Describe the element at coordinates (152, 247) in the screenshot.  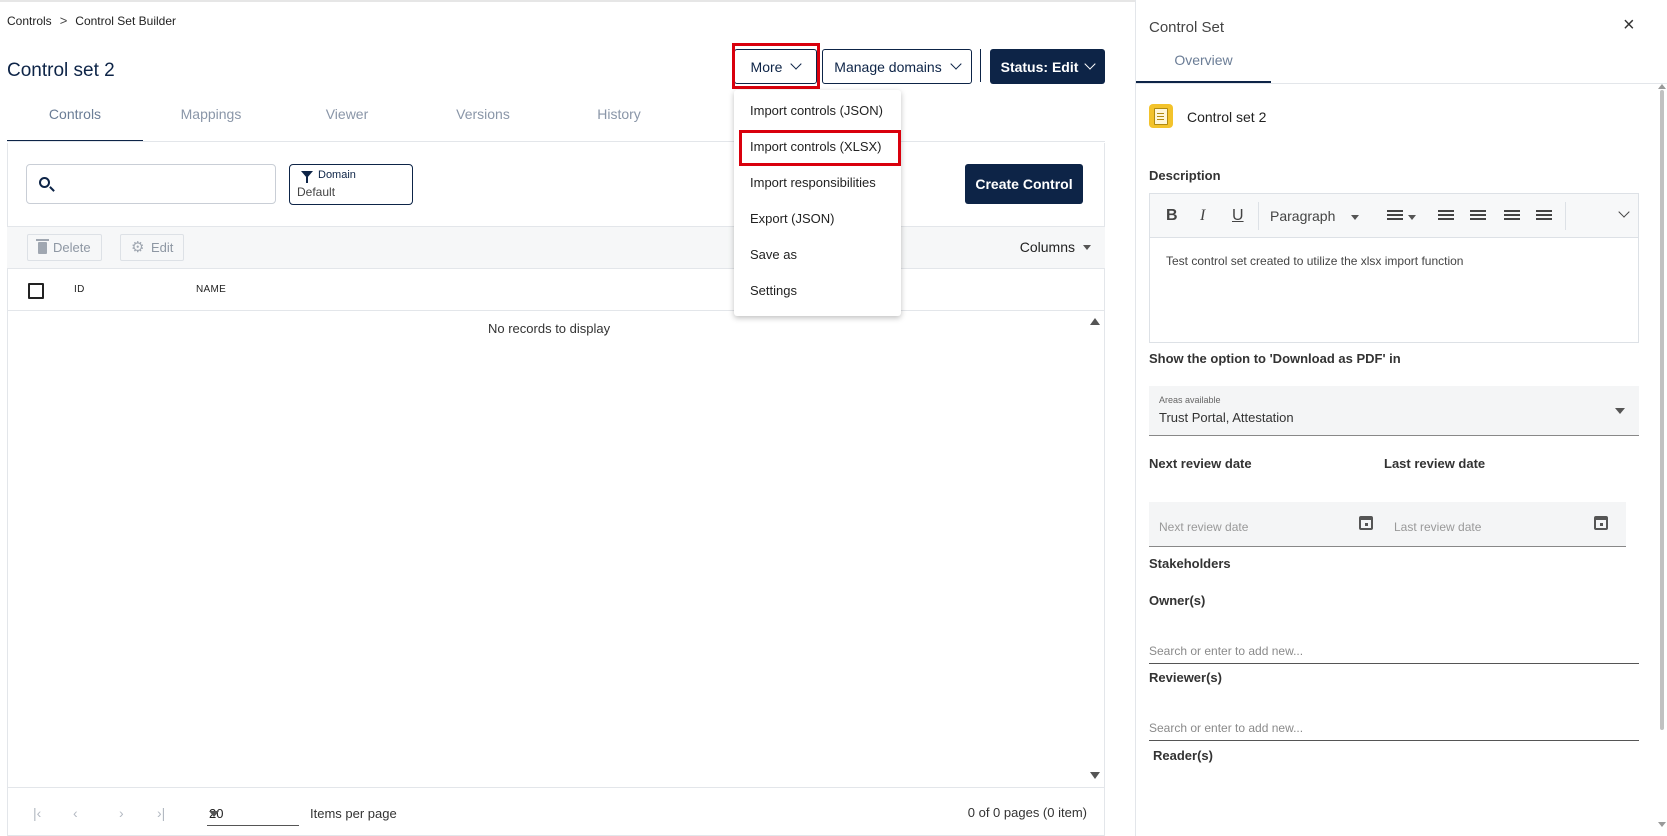
I see `edit-button: ⚙ Edit` at that location.